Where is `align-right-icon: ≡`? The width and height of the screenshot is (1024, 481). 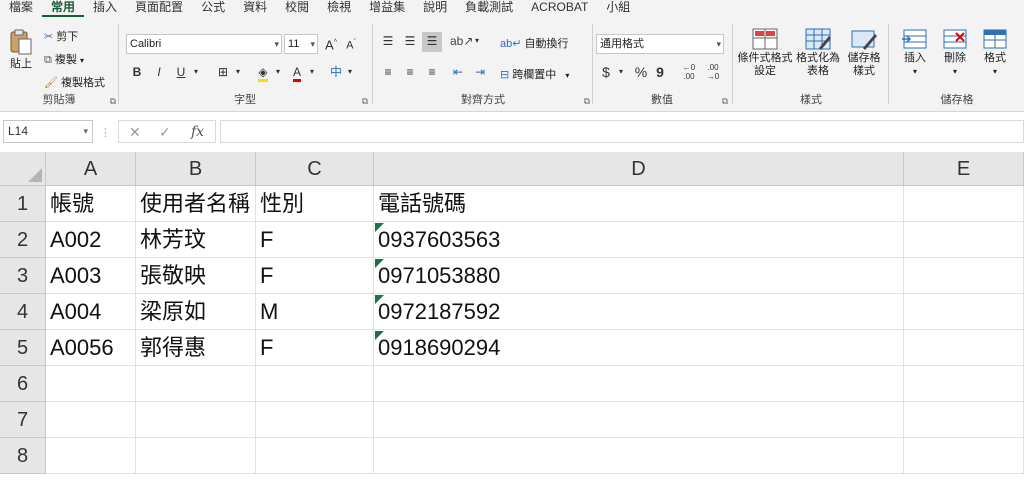
align-right-icon: ≡ is located at coordinates (432, 73).